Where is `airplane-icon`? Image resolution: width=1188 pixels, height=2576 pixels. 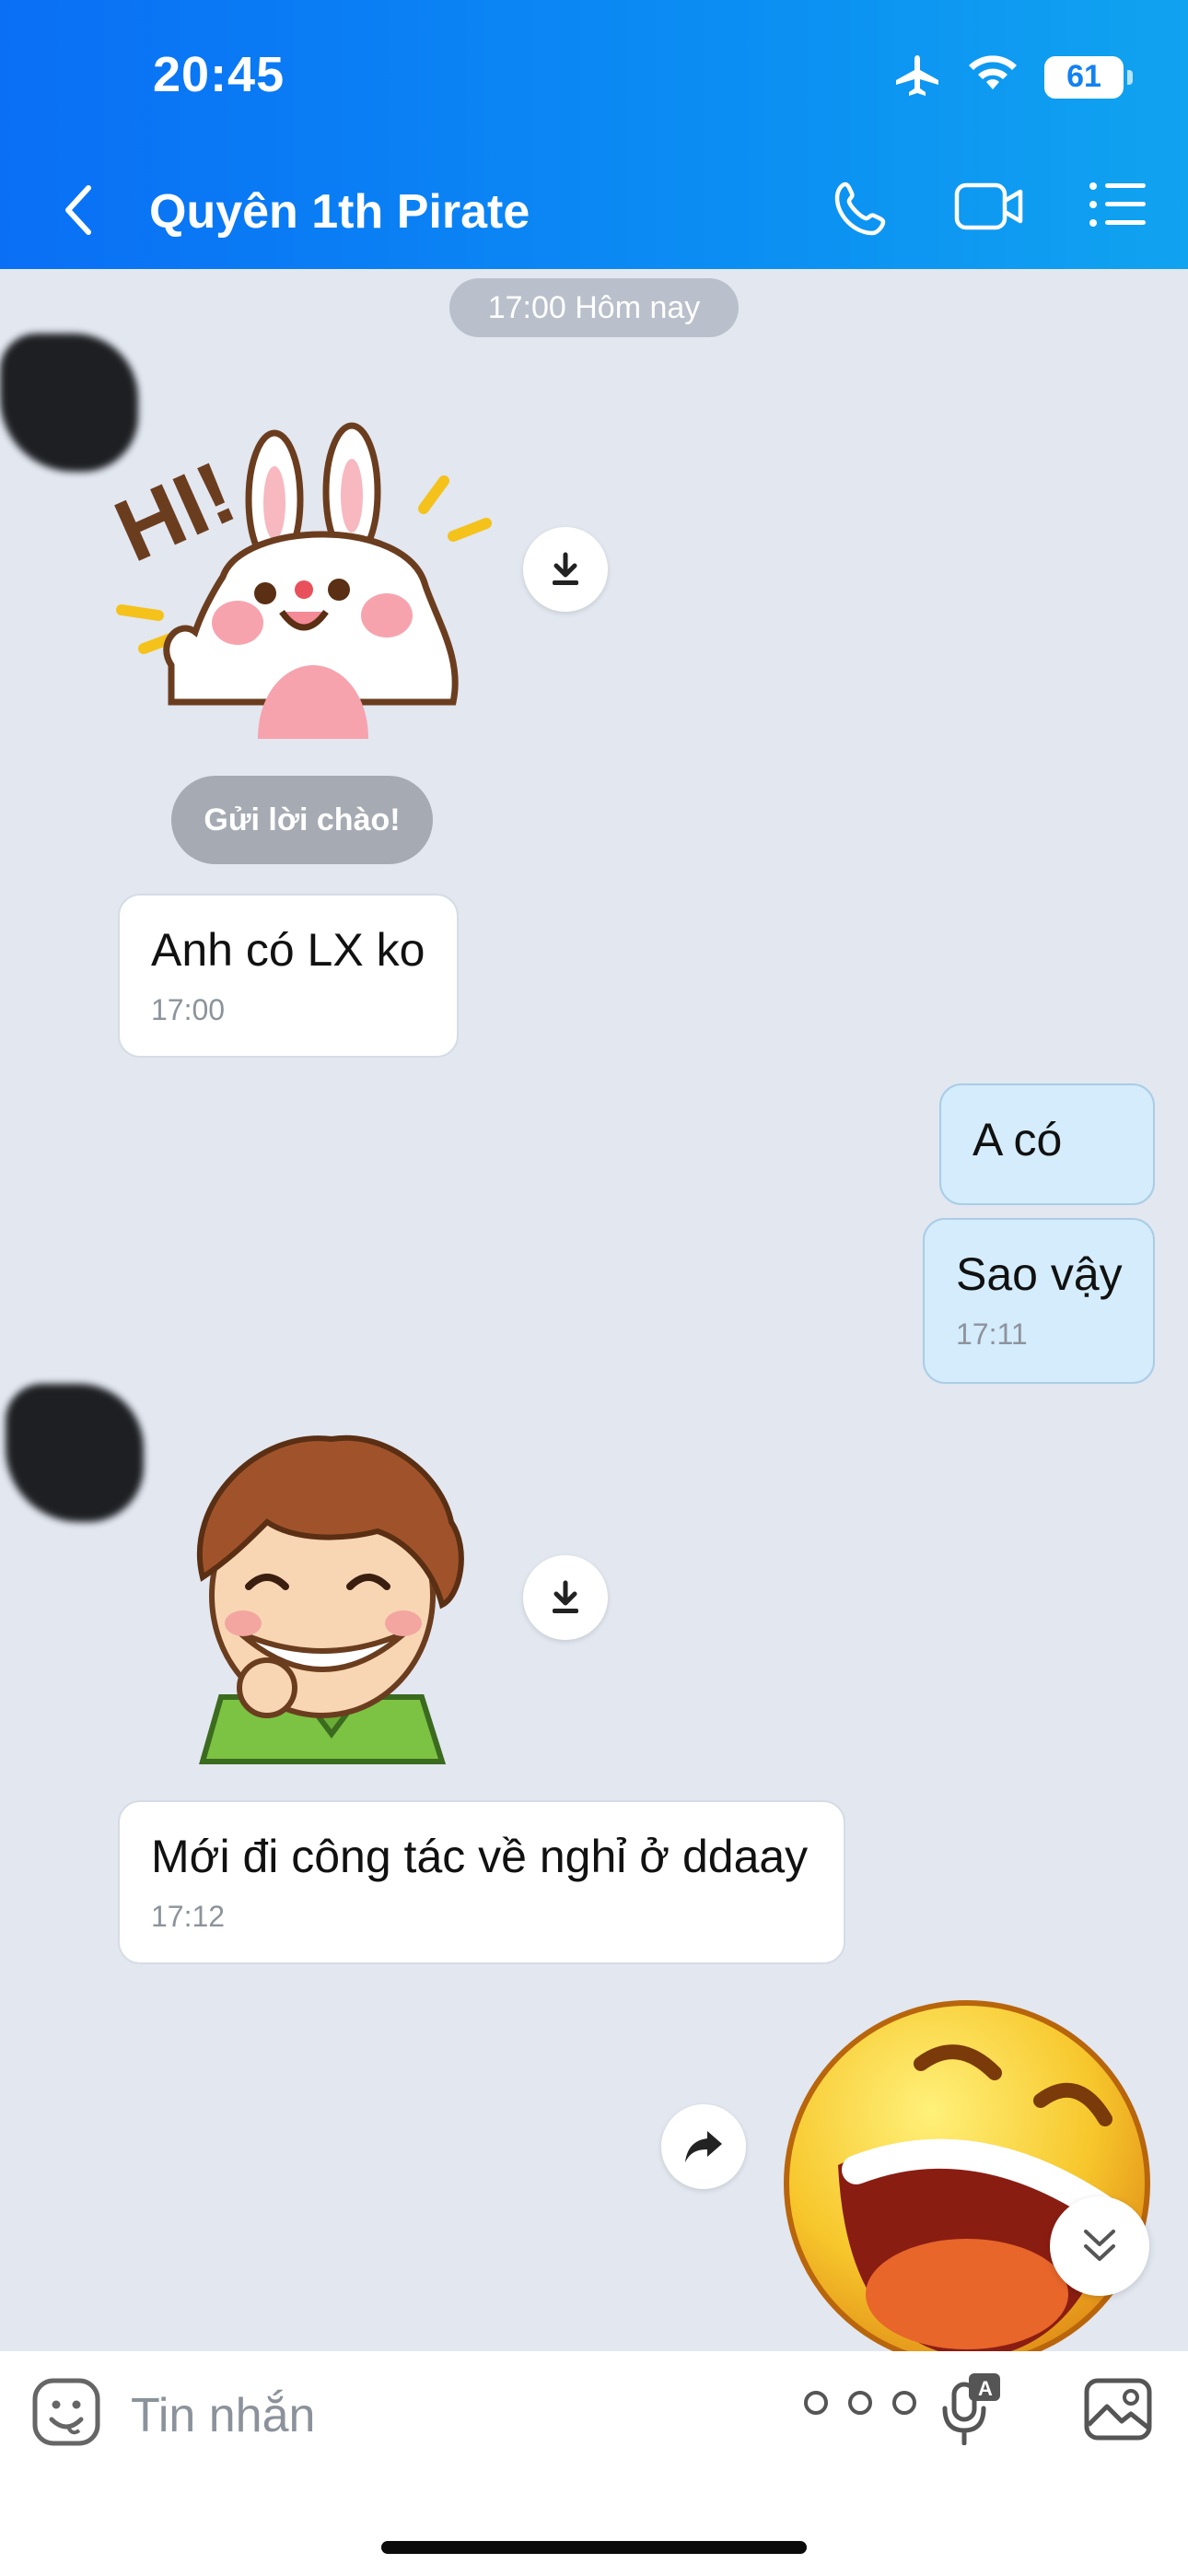
airplane-icon is located at coordinates (917, 76).